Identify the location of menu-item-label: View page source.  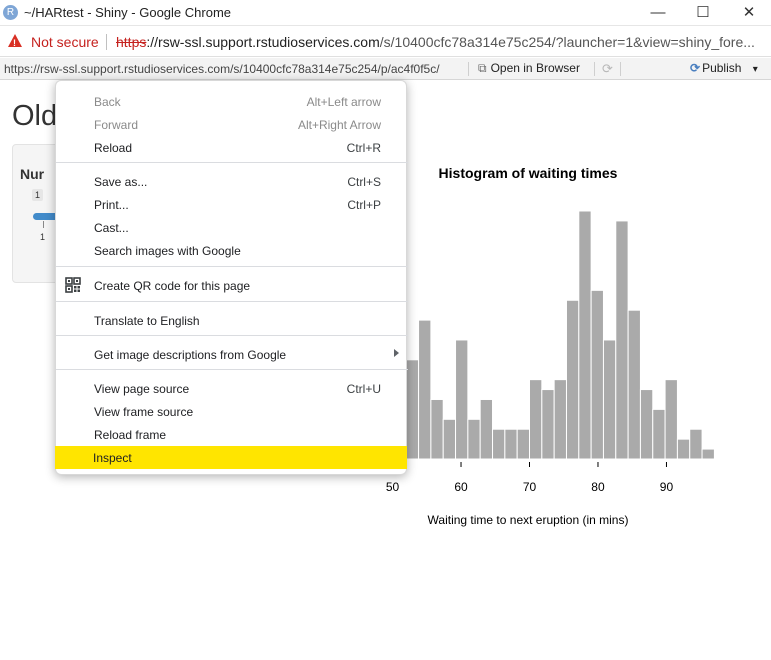
(142, 389).